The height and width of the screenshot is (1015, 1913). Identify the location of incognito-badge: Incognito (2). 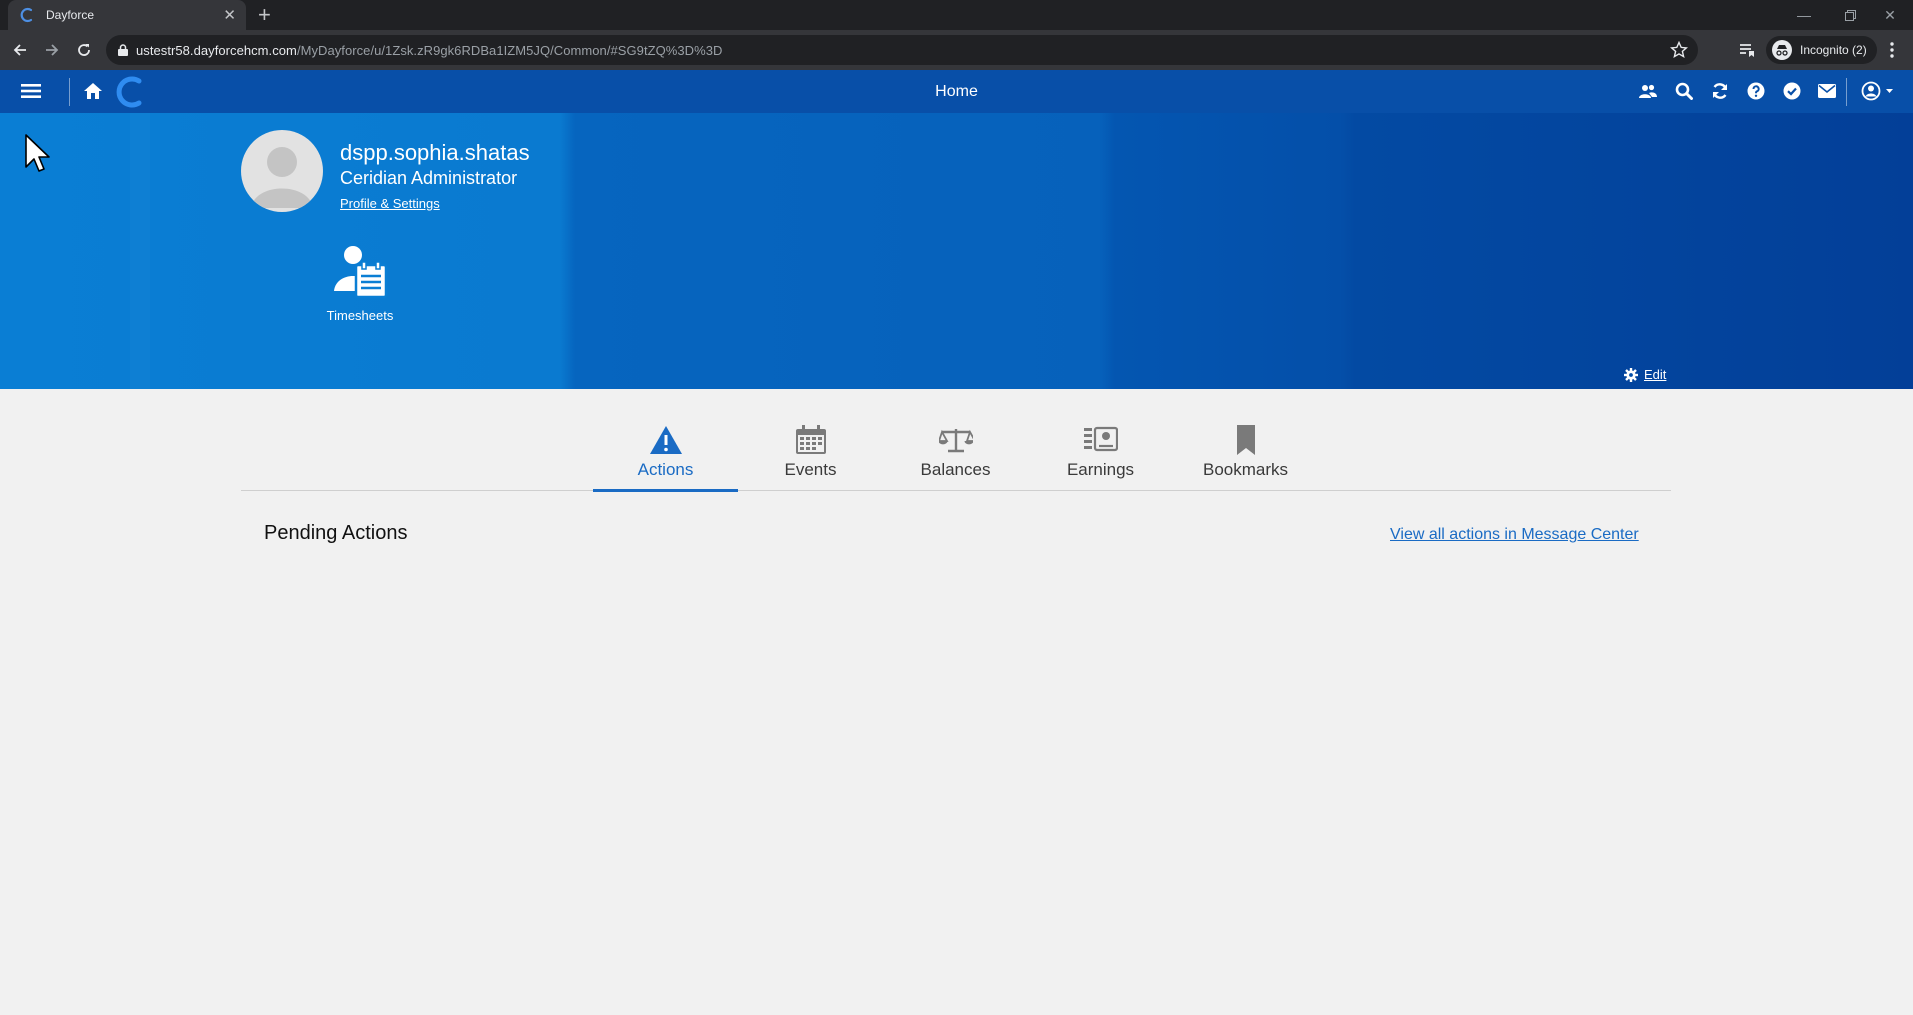
(1821, 50).